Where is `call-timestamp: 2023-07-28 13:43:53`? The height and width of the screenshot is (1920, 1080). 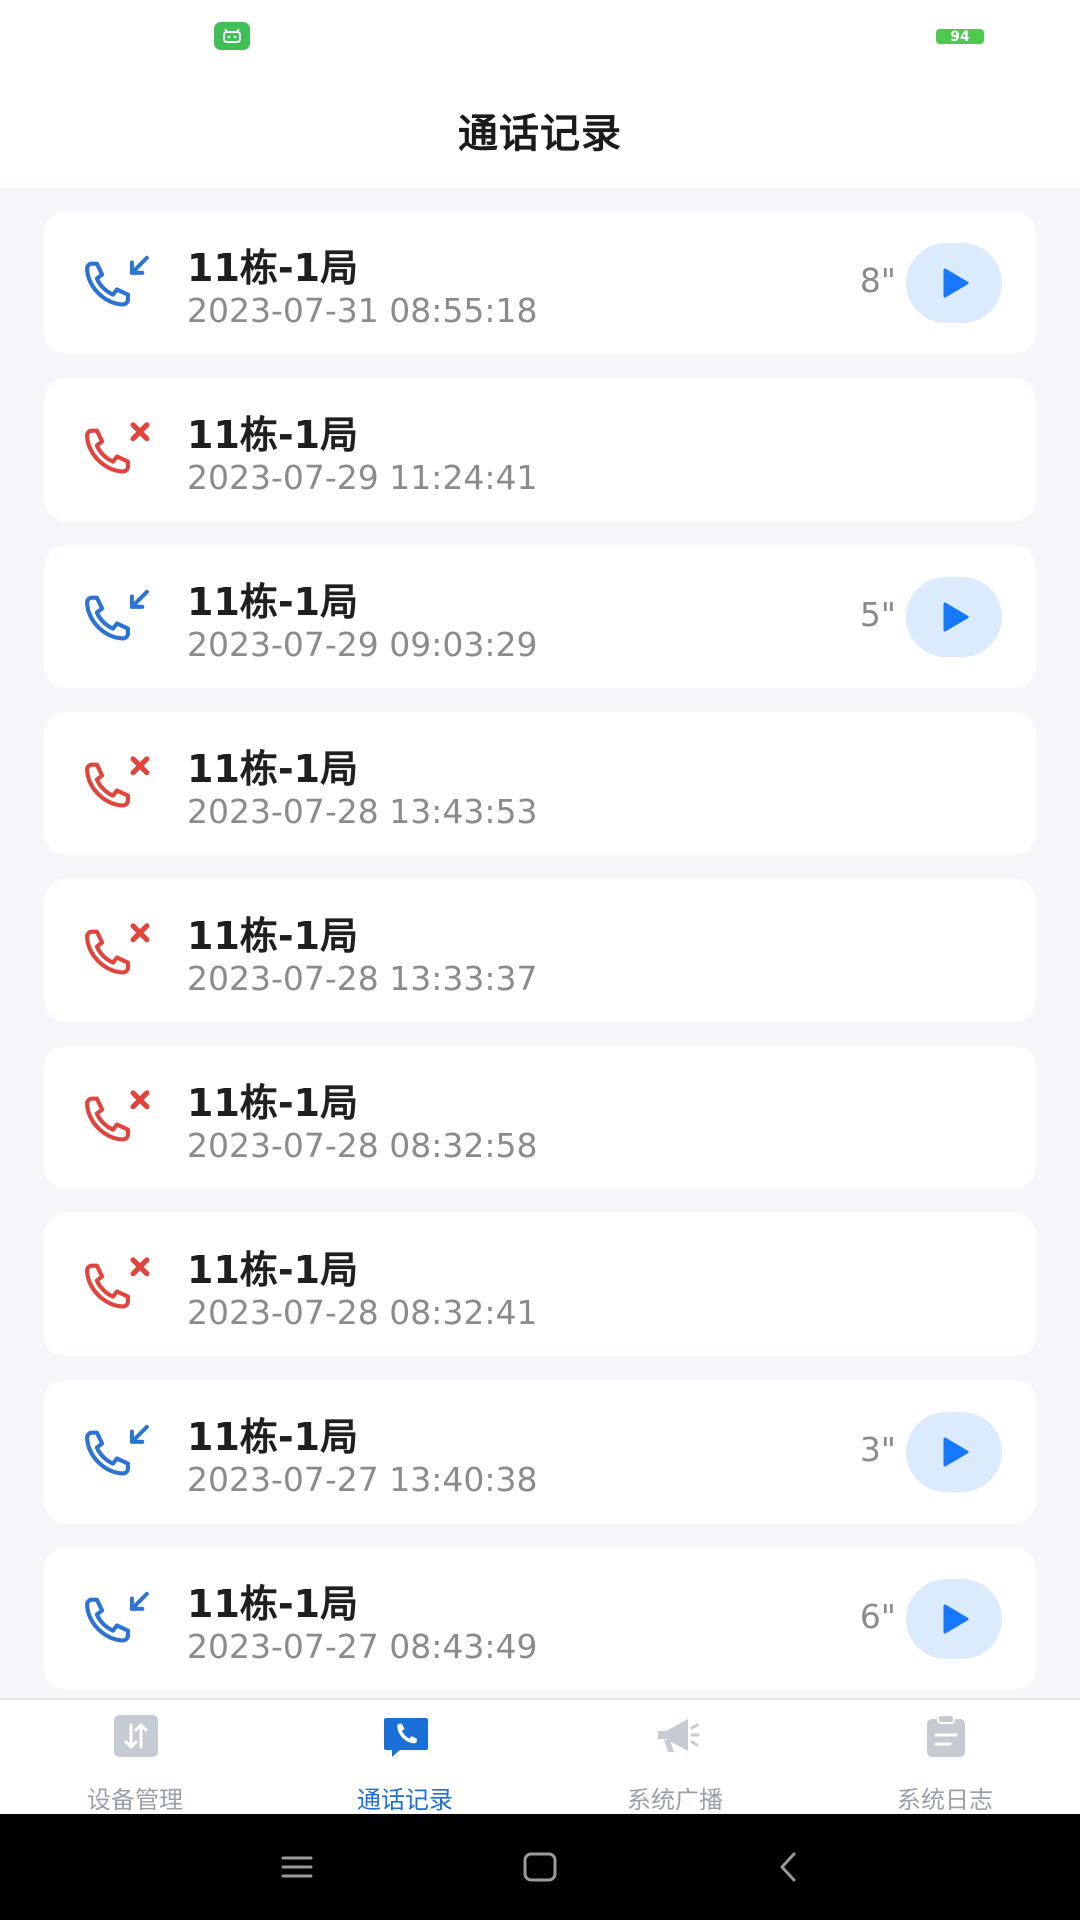 call-timestamp: 2023-07-28 13:43:53 is located at coordinates (362, 811).